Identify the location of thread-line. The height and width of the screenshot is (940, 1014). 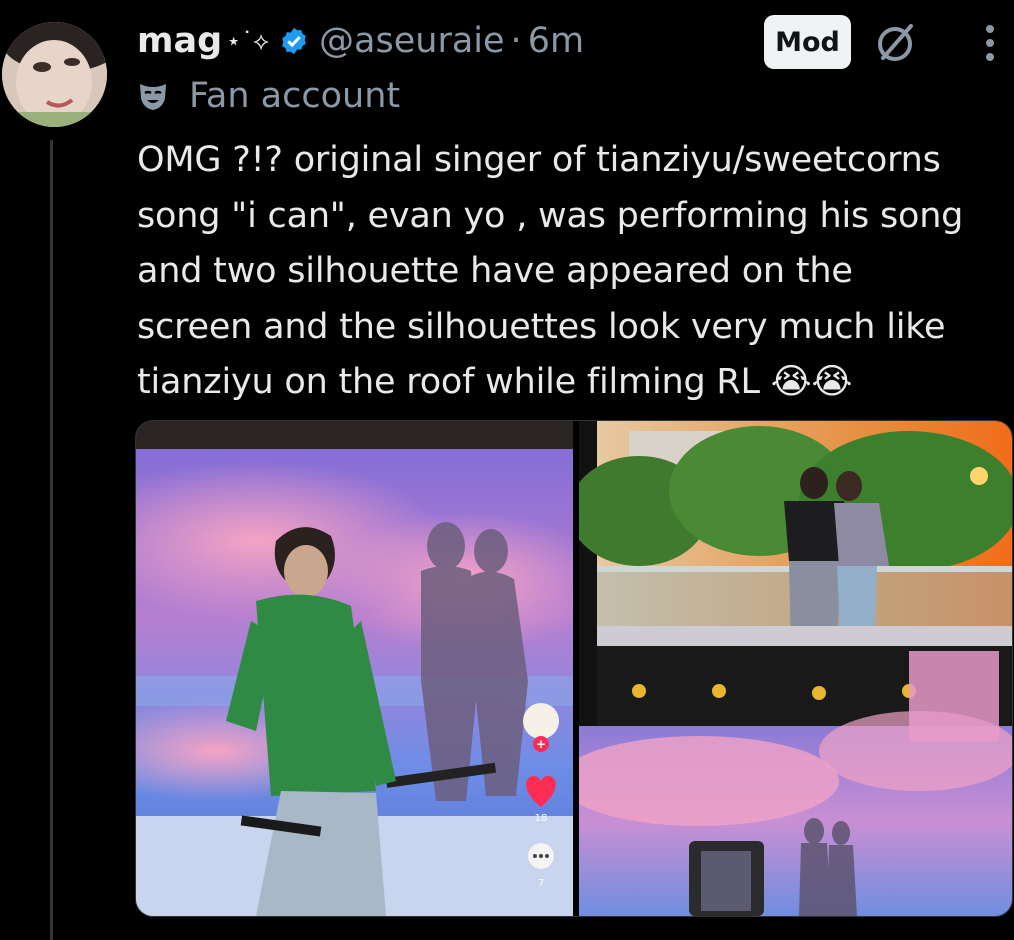
(51, 540).